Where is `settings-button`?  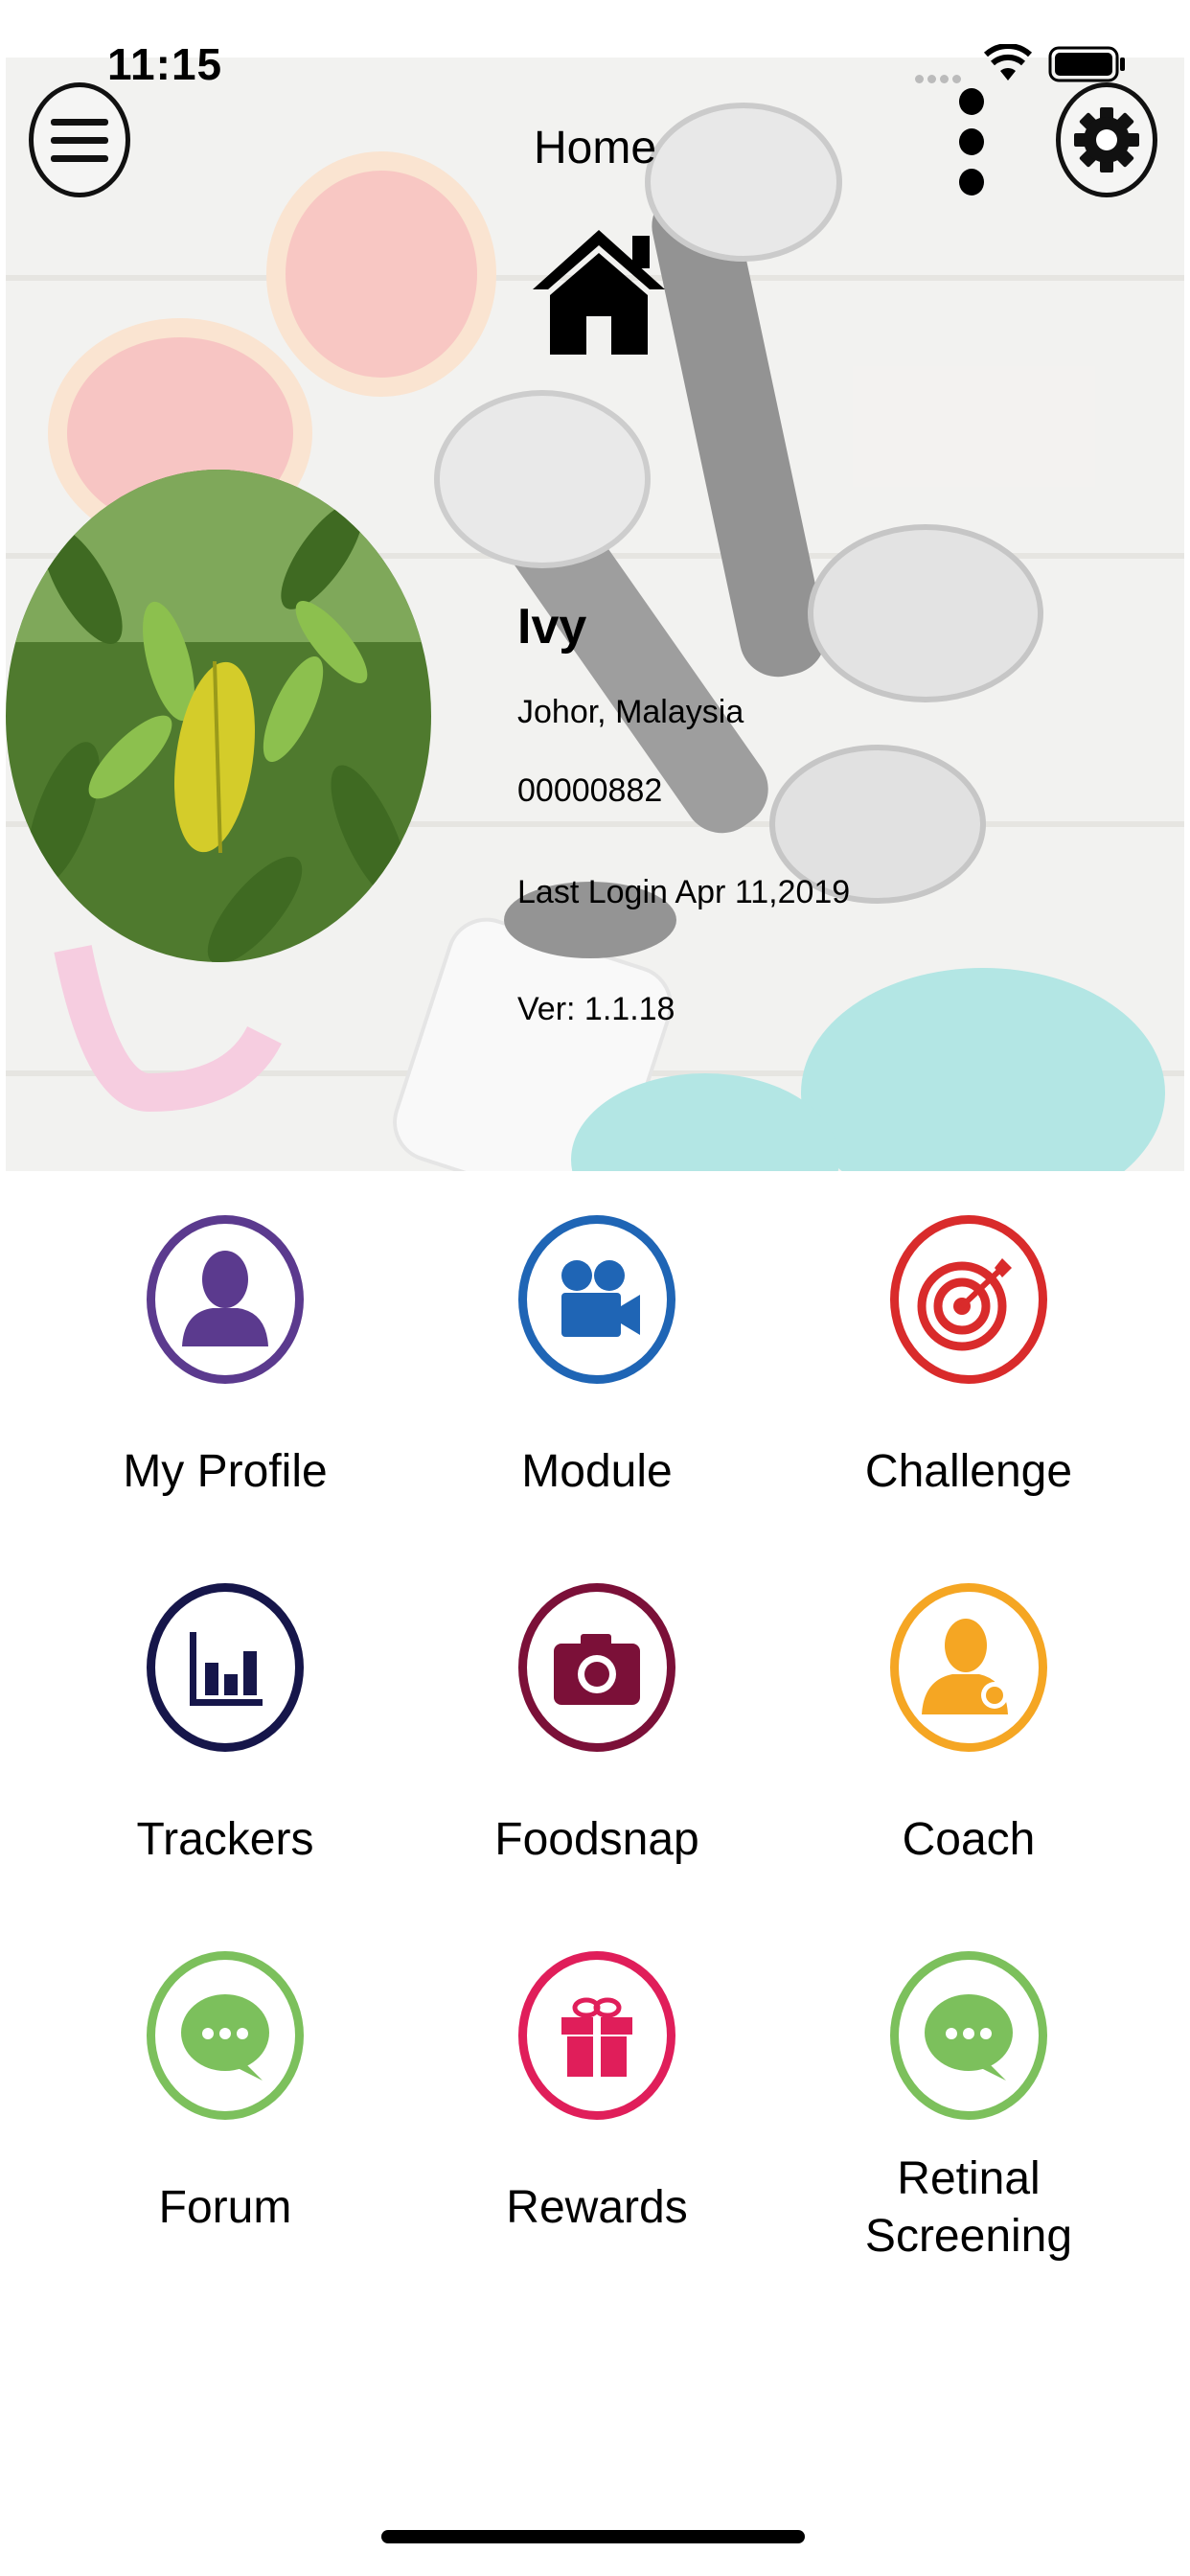
settings-button is located at coordinates (1106, 139).